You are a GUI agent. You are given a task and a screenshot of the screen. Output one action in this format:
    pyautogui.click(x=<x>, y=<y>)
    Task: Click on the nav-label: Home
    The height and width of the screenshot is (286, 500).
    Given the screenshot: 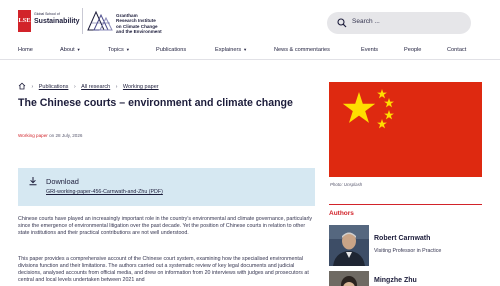 What is the action you would take?
    pyautogui.click(x=25, y=50)
    